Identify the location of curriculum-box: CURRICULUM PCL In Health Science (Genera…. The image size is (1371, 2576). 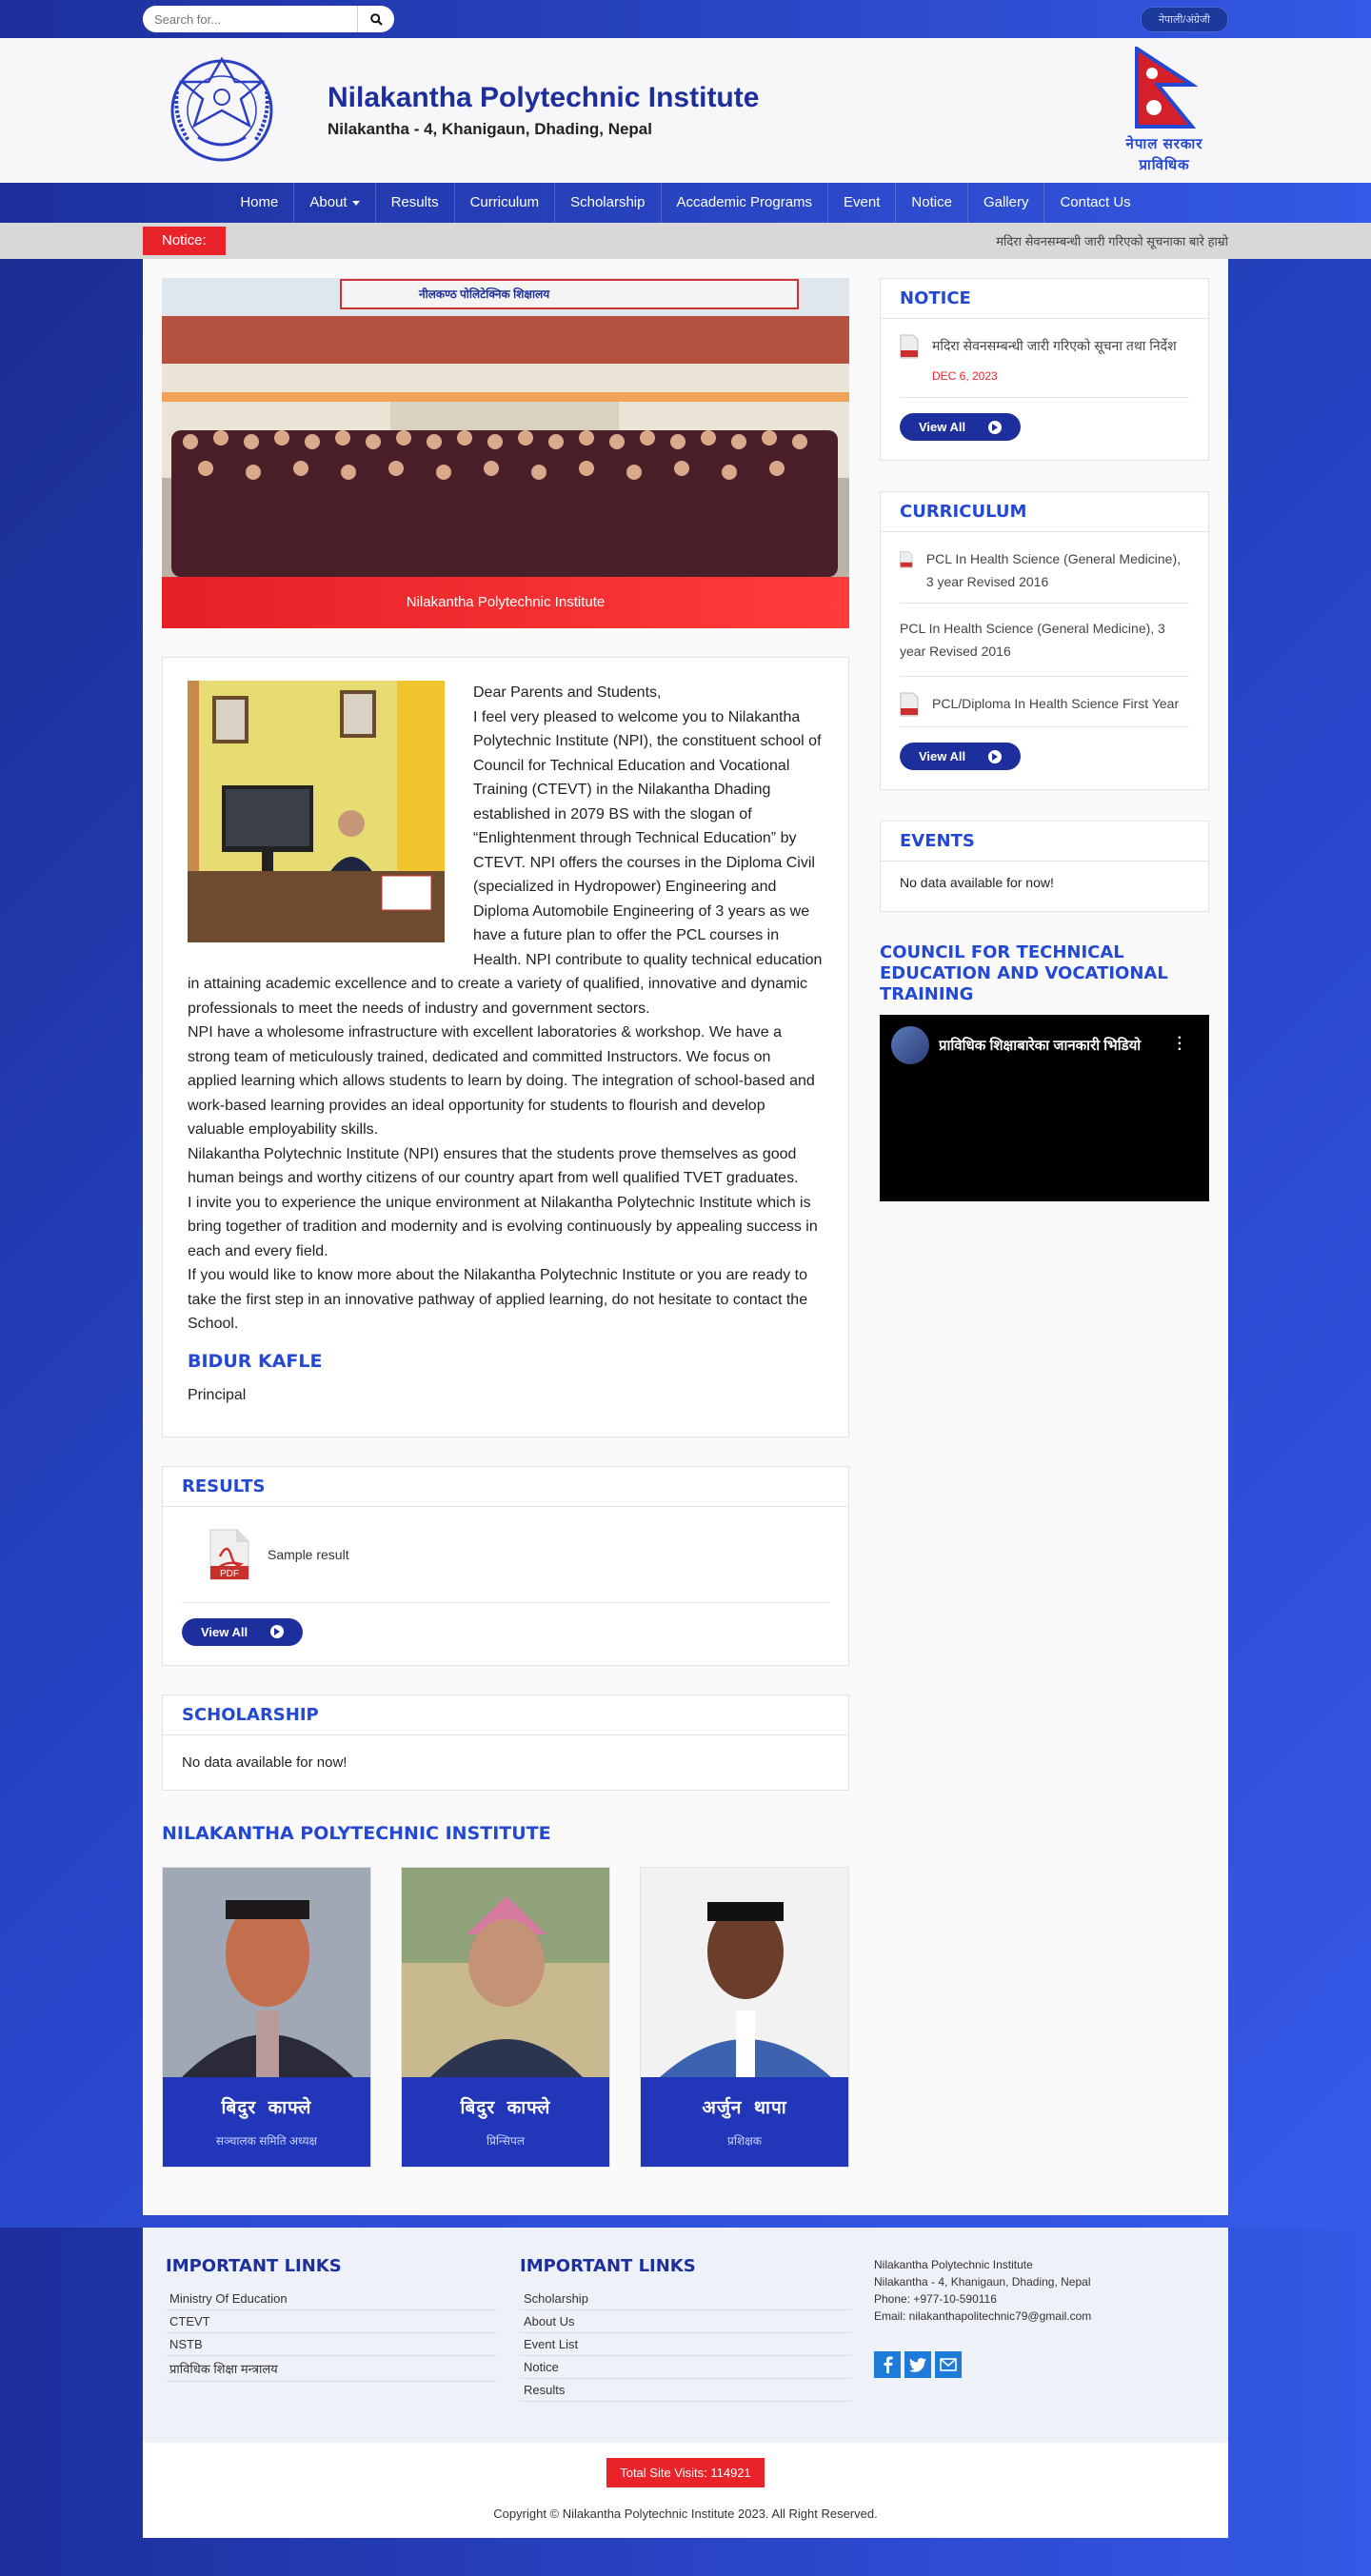
(1044, 641).